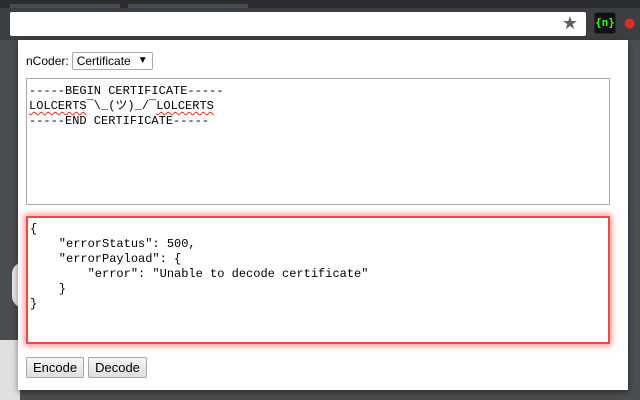 This screenshot has width=640, height=400. I want to click on encoder-type-row: nCoder: Certificate ▼, so click(89, 61).